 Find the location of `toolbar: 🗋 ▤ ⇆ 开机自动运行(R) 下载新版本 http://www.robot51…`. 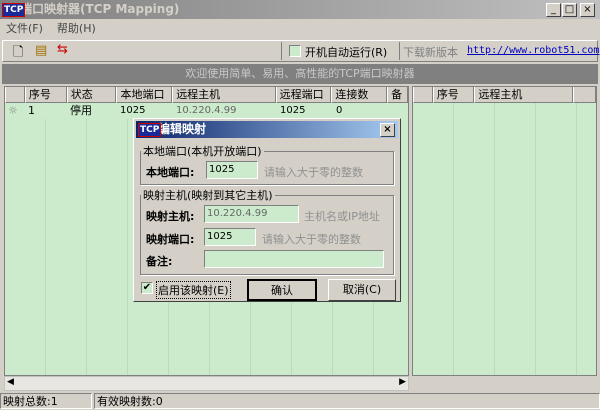

toolbar: 🗋 ▤ ⇆ 开机自动运行(R) 下载新版本 http://www.robot51… is located at coordinates (300, 52).